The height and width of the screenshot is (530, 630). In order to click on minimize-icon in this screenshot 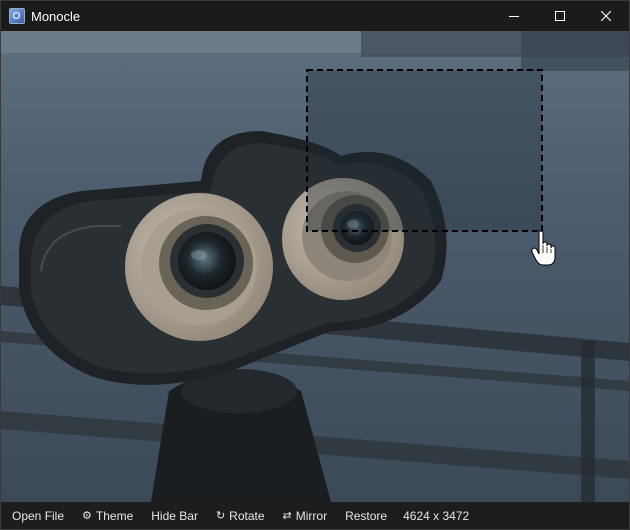, I will do `click(514, 16)`.